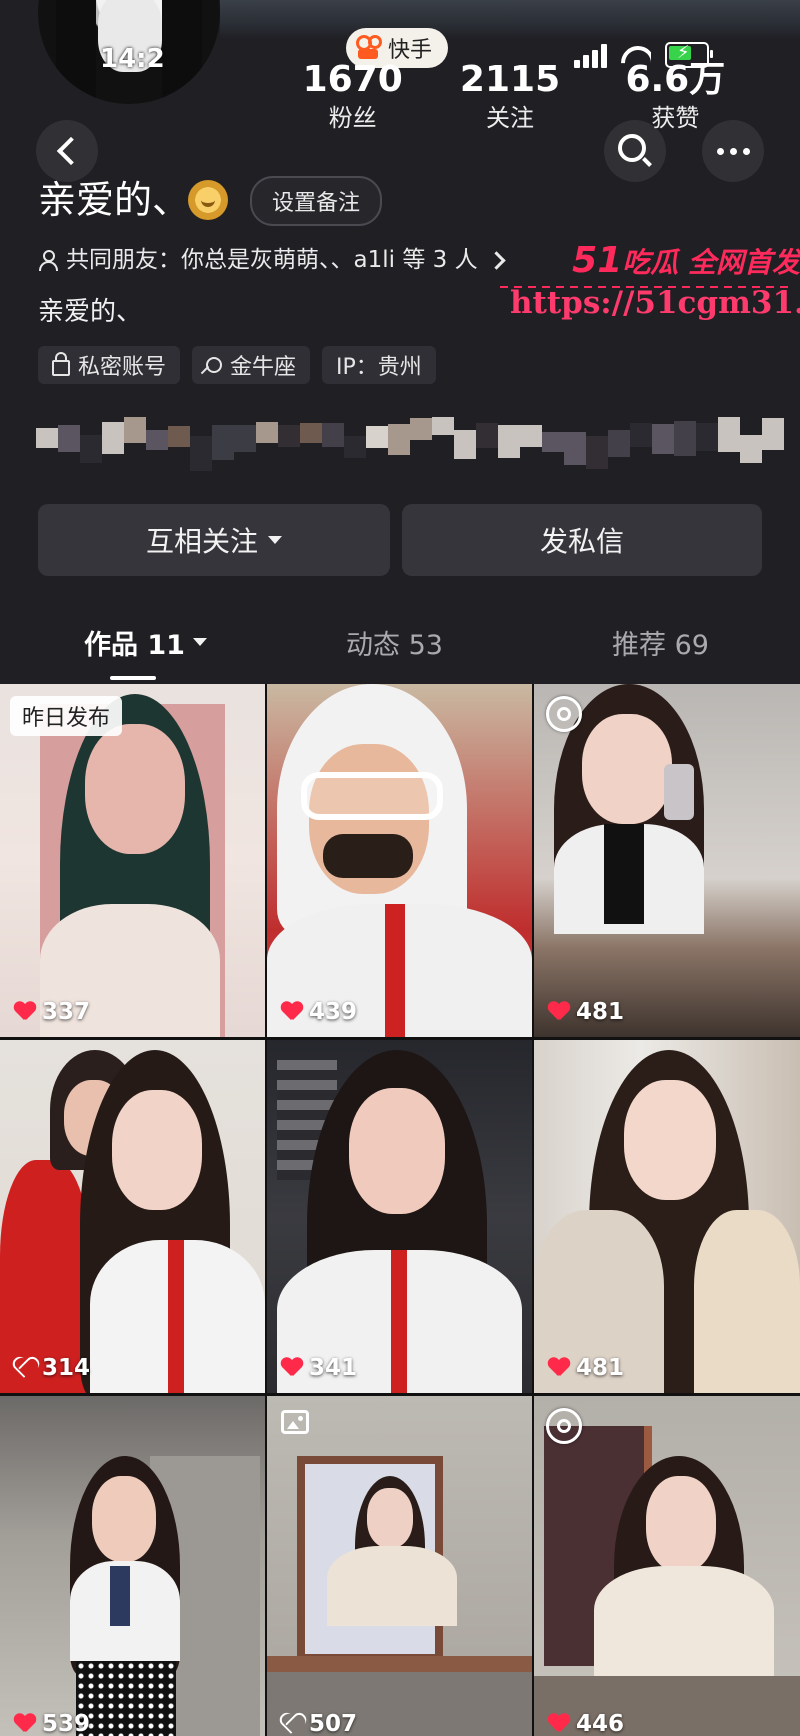  Describe the element at coordinates (733, 151) in the screenshot. I see `more-button` at that location.